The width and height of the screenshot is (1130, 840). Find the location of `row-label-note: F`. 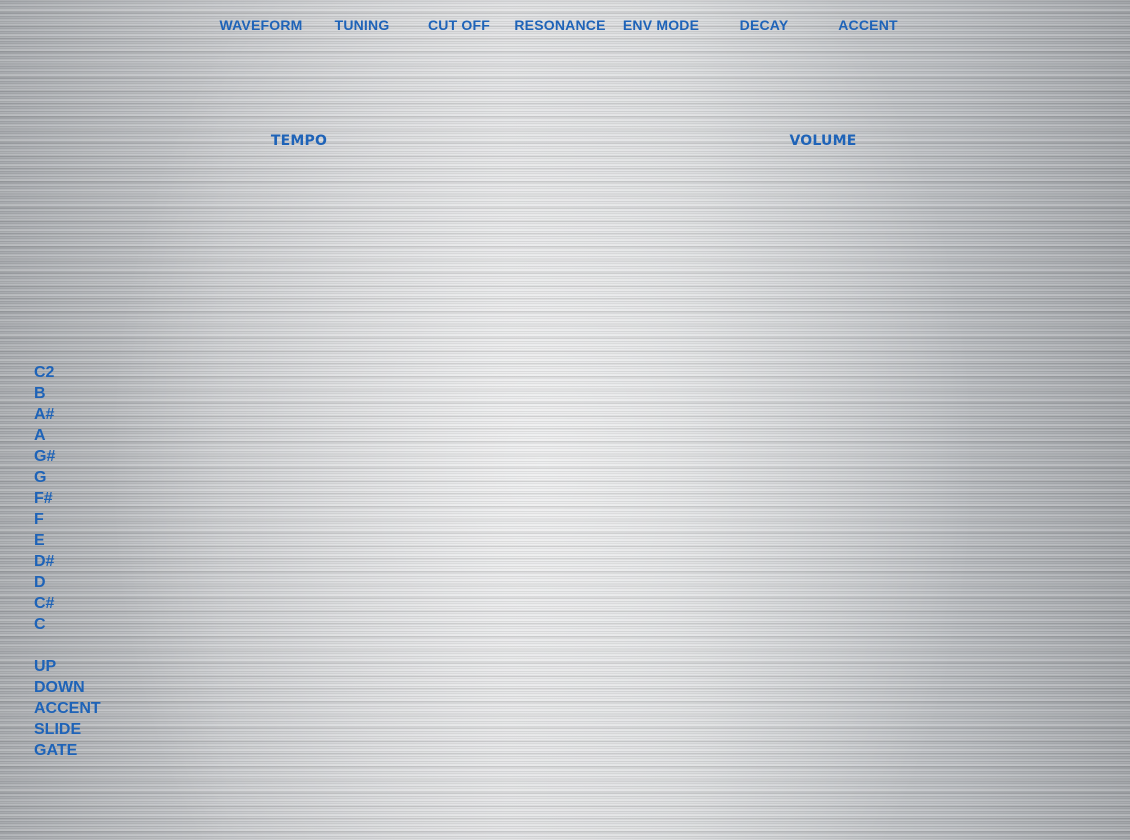

row-label-note: F is located at coordinates (39, 519).